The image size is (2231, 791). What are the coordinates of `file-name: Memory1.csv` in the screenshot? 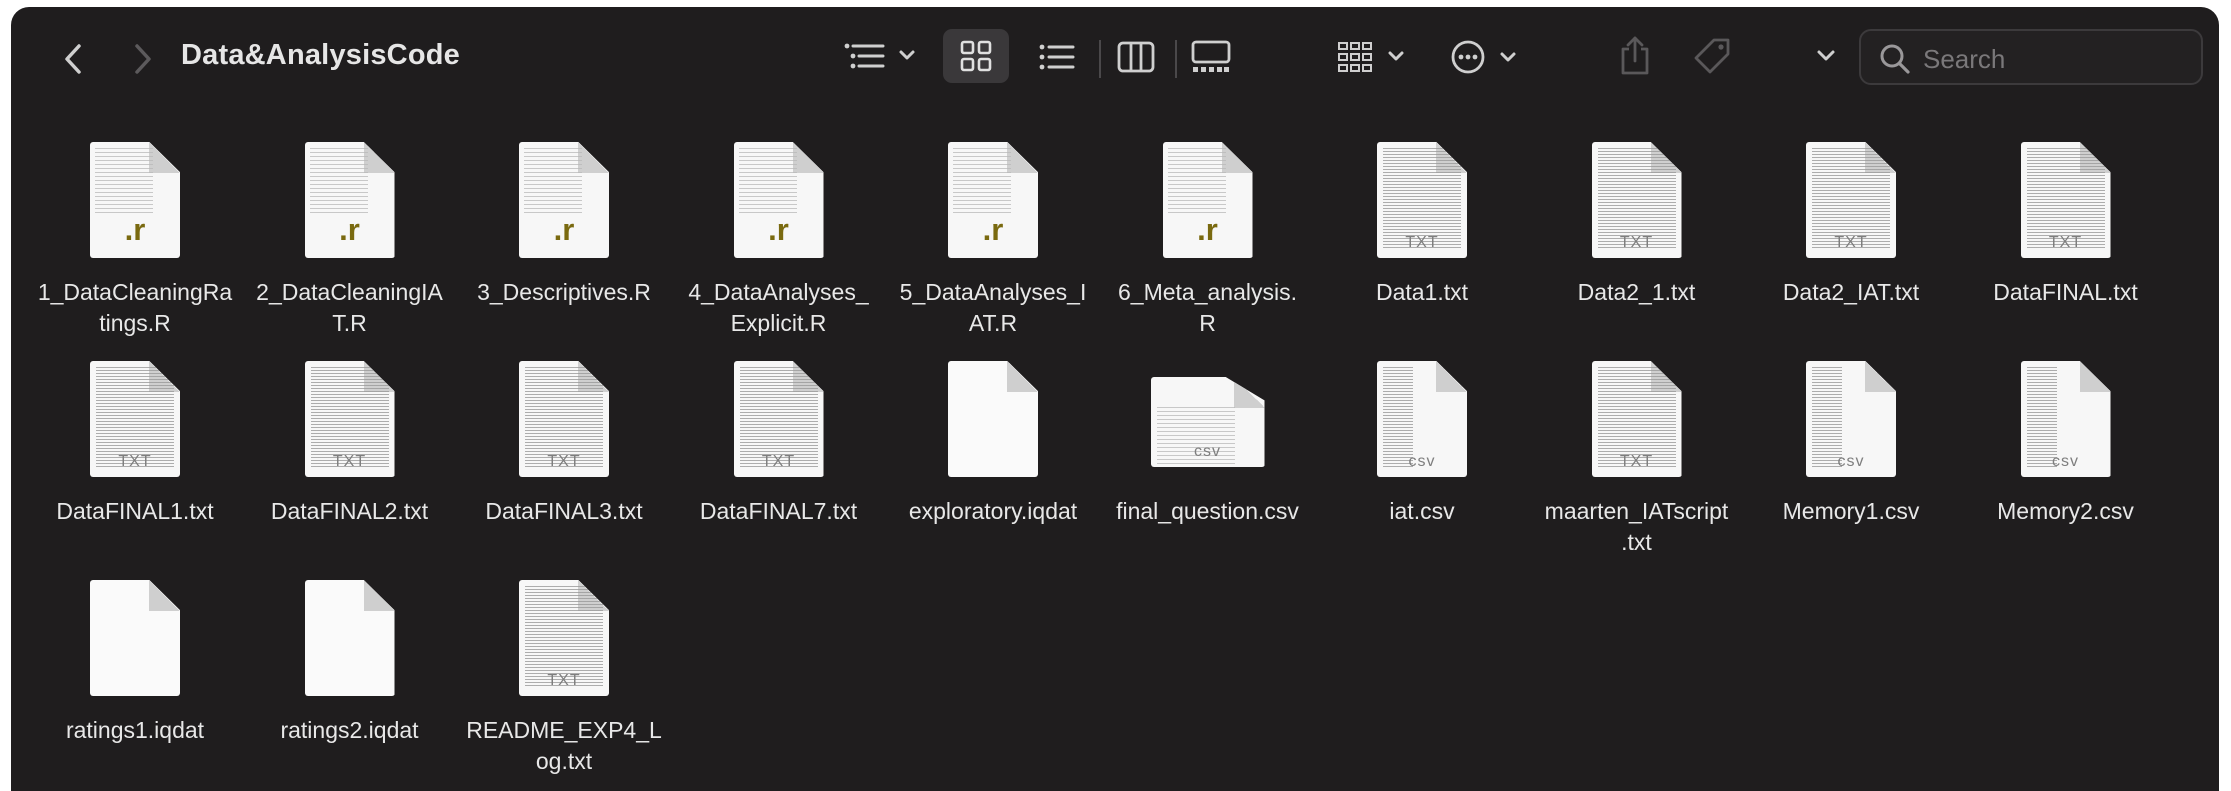 It's located at (1851, 511).